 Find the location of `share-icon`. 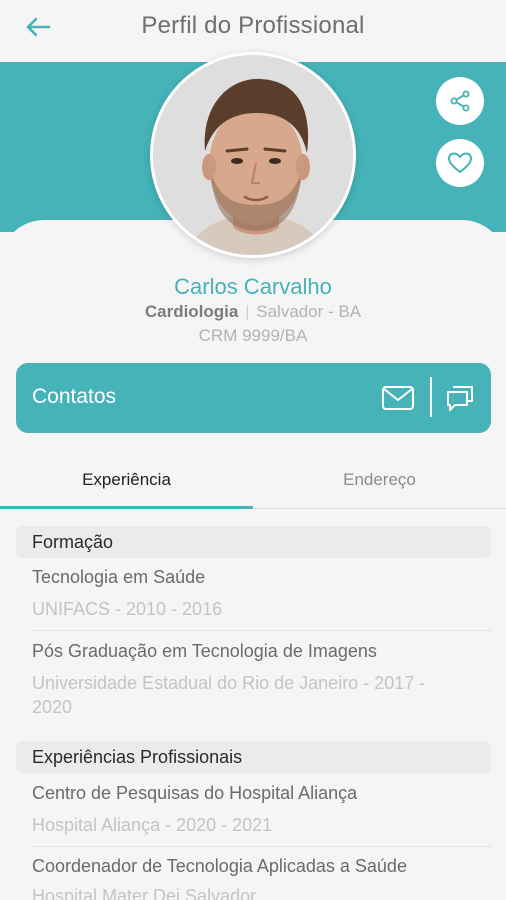

share-icon is located at coordinates (460, 101).